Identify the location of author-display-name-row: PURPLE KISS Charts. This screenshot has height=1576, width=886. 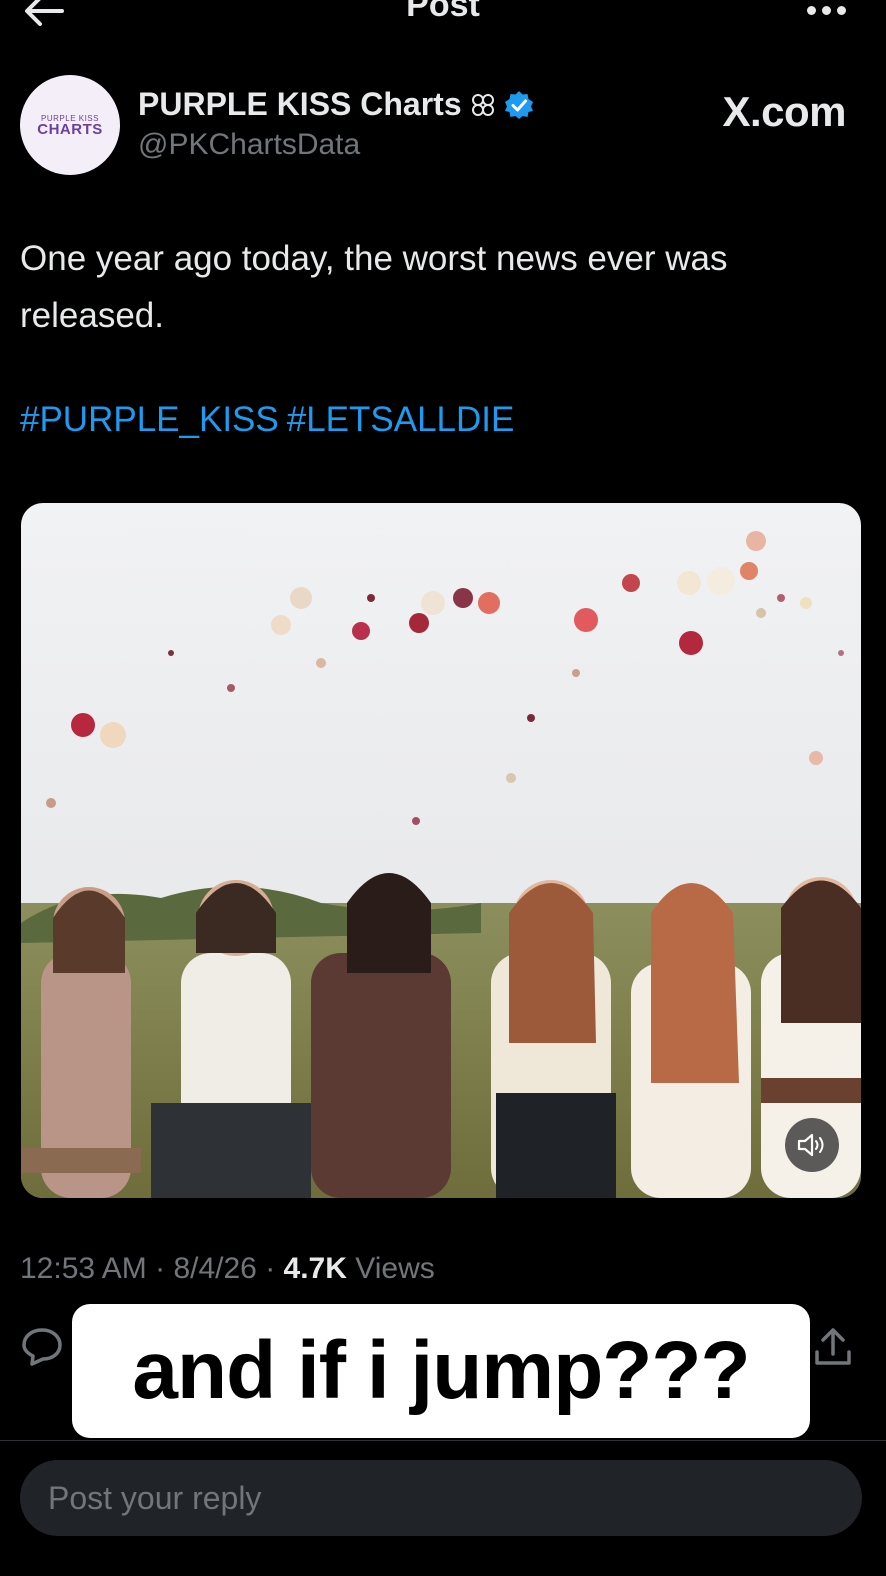
(336, 104).